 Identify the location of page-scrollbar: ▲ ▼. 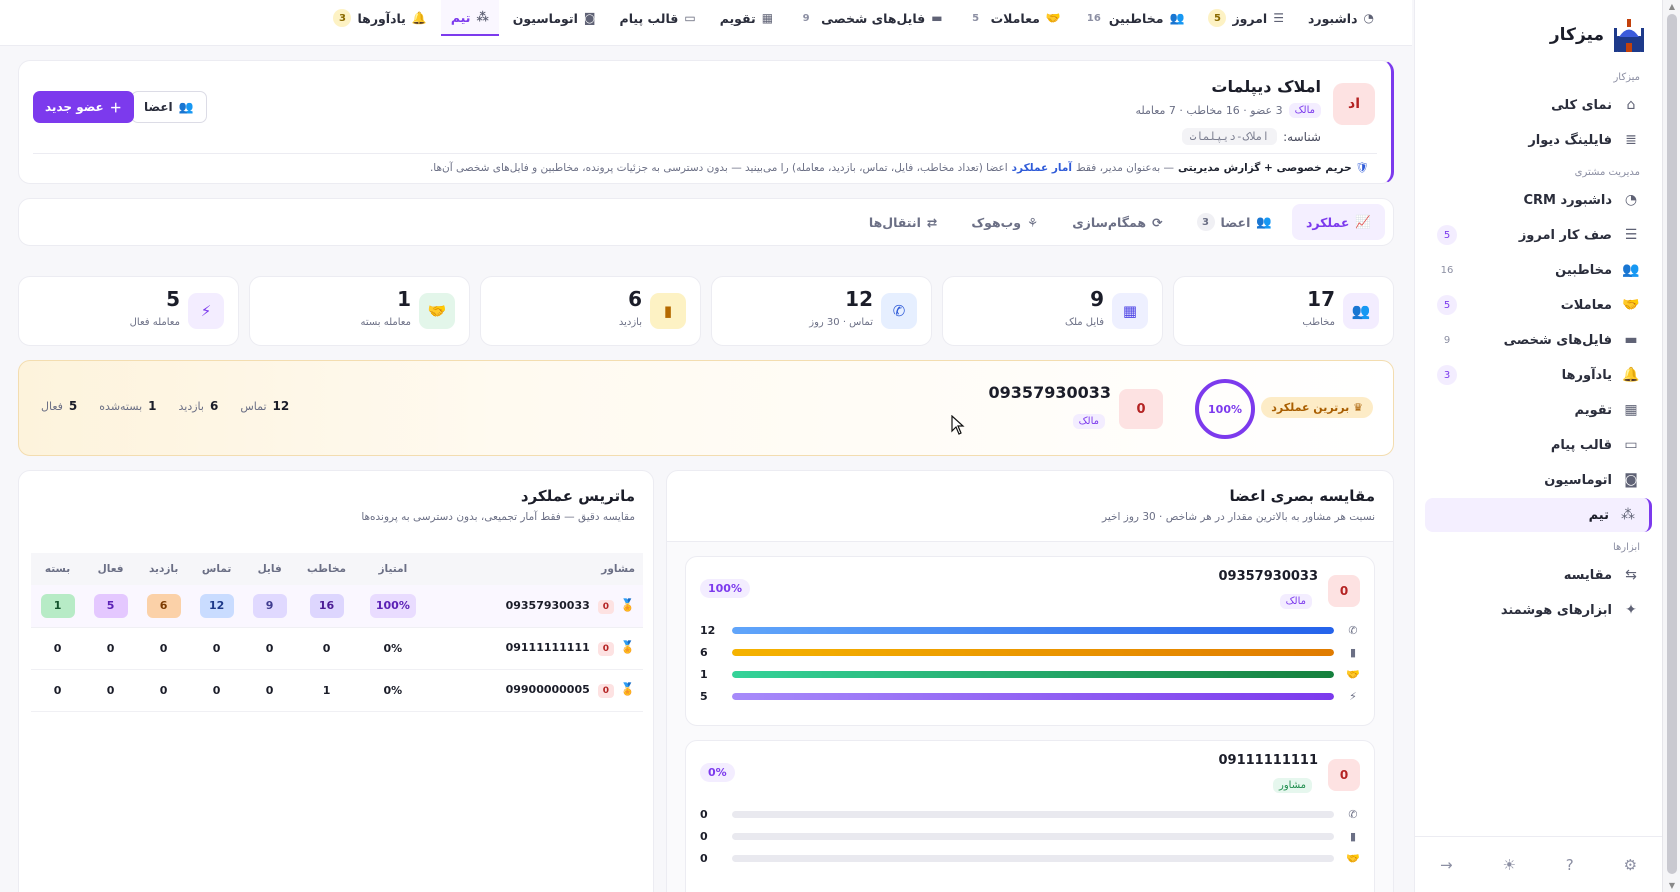
(1671, 446).